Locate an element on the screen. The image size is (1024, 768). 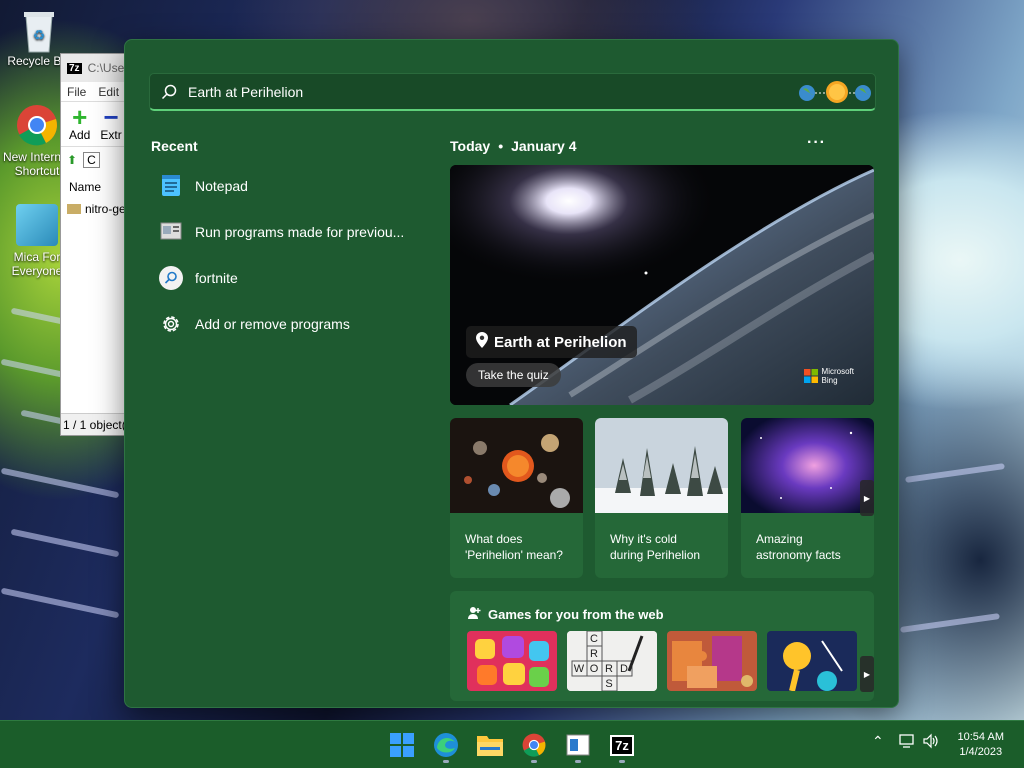
card-perihelion-meaning: What does 'Perihelion' mean? is located at coordinates (516, 498).